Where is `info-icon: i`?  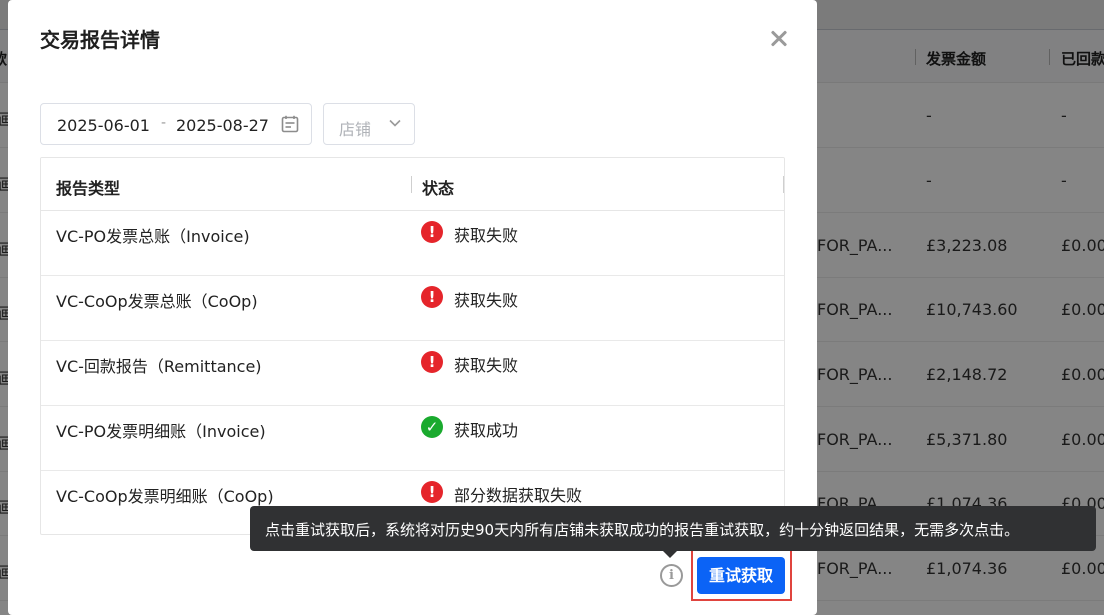 info-icon: i is located at coordinates (671, 575).